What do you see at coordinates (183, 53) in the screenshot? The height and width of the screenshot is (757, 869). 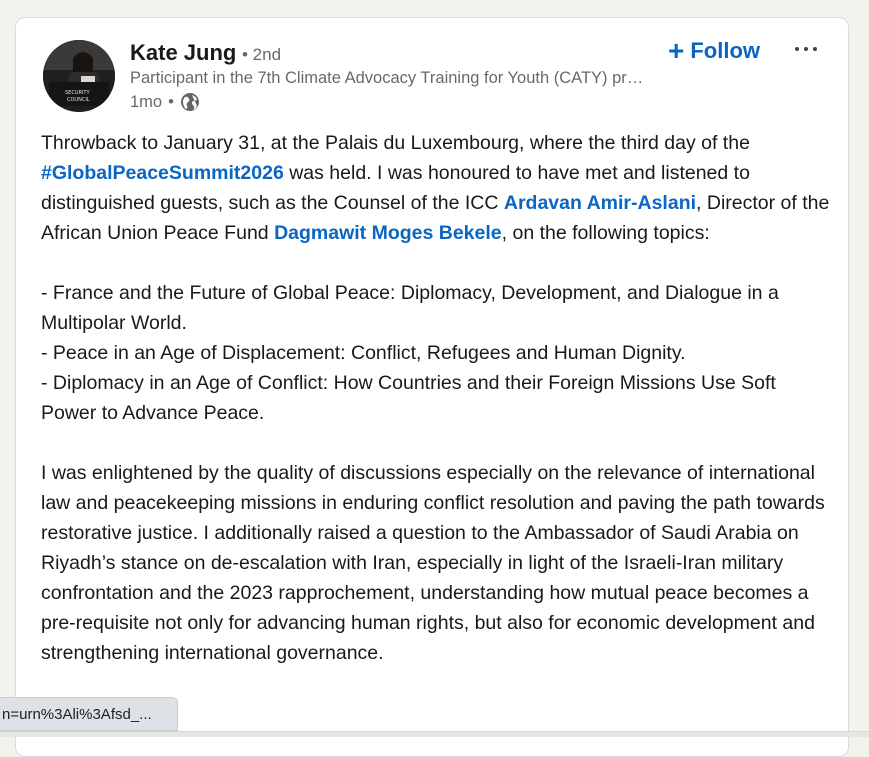 I see `author-name: Kate Jung` at bounding box center [183, 53].